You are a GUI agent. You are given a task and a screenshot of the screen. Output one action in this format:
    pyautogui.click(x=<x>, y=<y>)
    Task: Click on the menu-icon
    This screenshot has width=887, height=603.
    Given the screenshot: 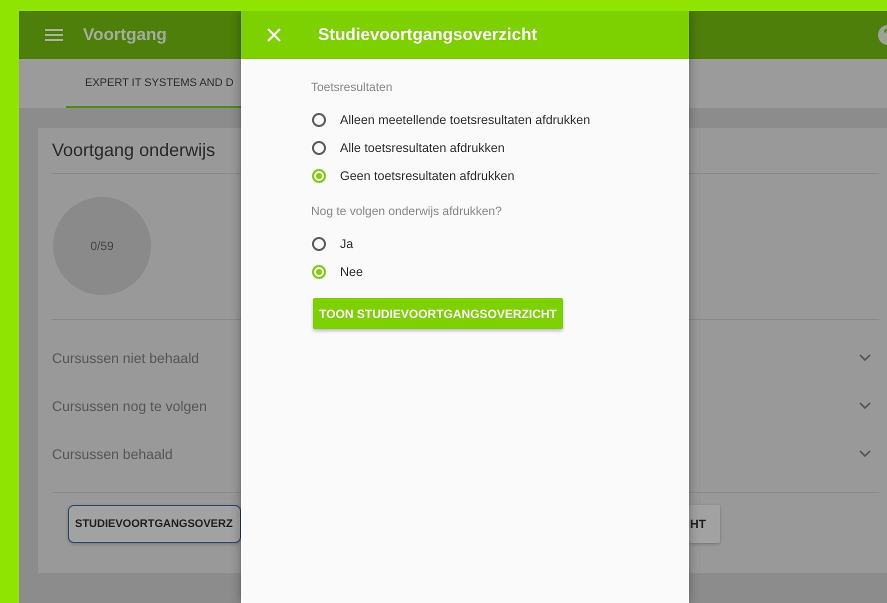 What is the action you would take?
    pyautogui.click(x=54, y=35)
    